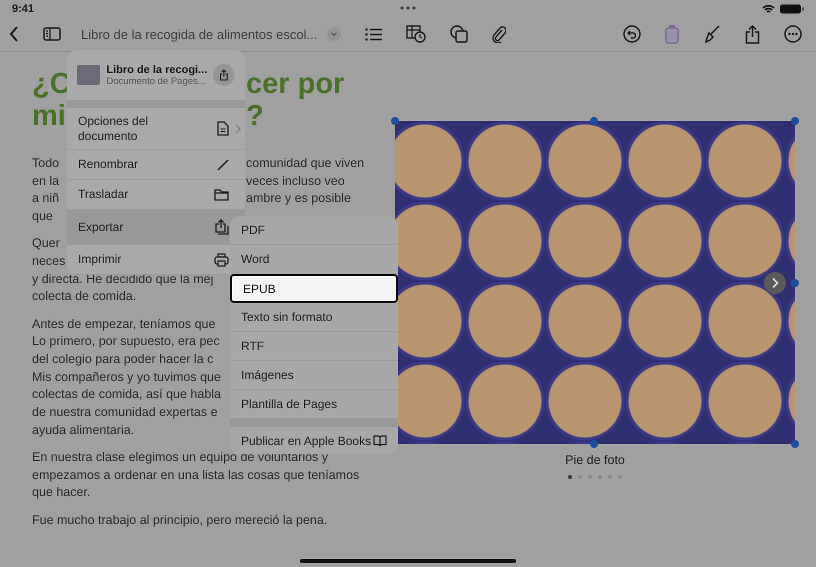 This screenshot has width=816, height=567. I want to click on book-icon, so click(380, 440).